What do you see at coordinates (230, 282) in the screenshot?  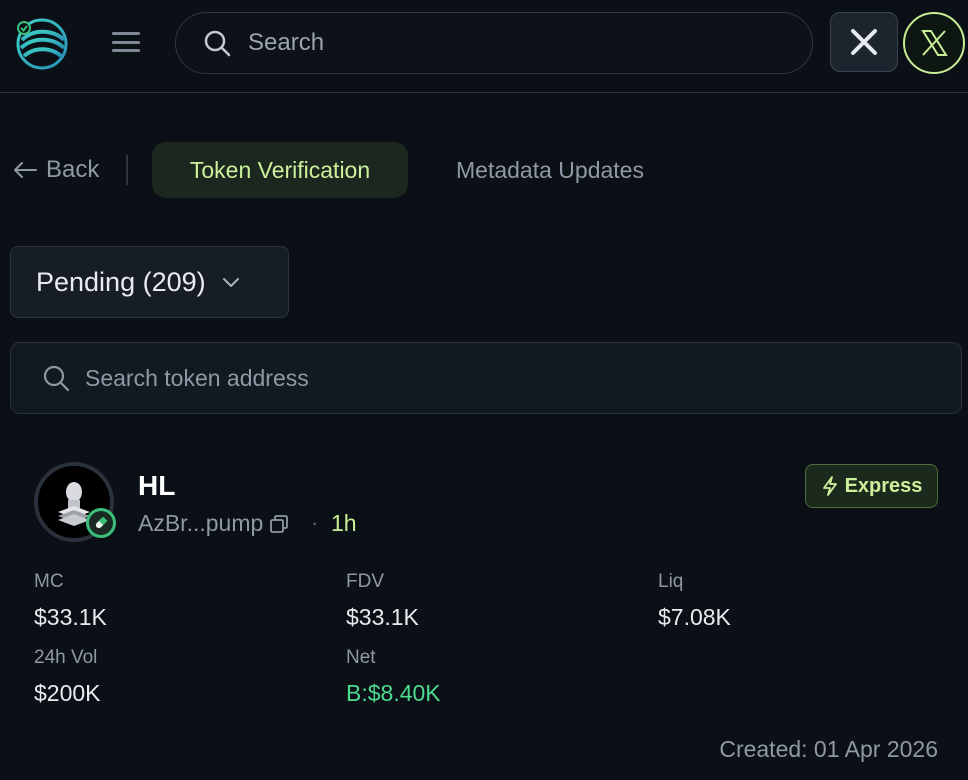 I see `chevron-down-icon` at bounding box center [230, 282].